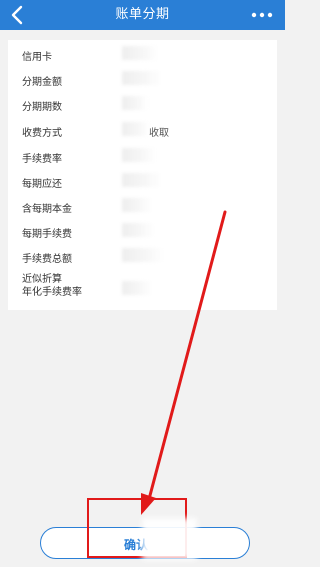 This screenshot has height=567, width=320. What do you see at coordinates (159, 133) in the screenshot?
I see `fee-method-fragment: 收取` at bounding box center [159, 133].